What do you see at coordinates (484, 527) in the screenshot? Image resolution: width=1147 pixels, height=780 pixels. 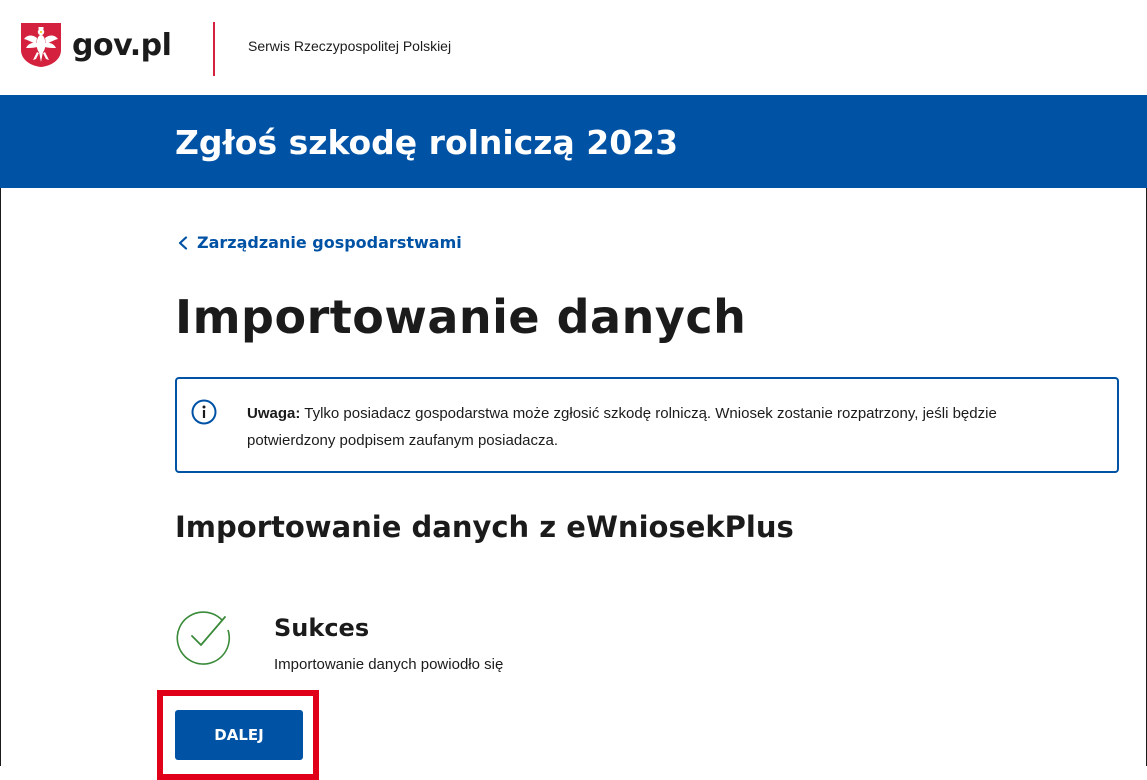 I see `section-title: Importowanie danych z eWniosekPlus` at bounding box center [484, 527].